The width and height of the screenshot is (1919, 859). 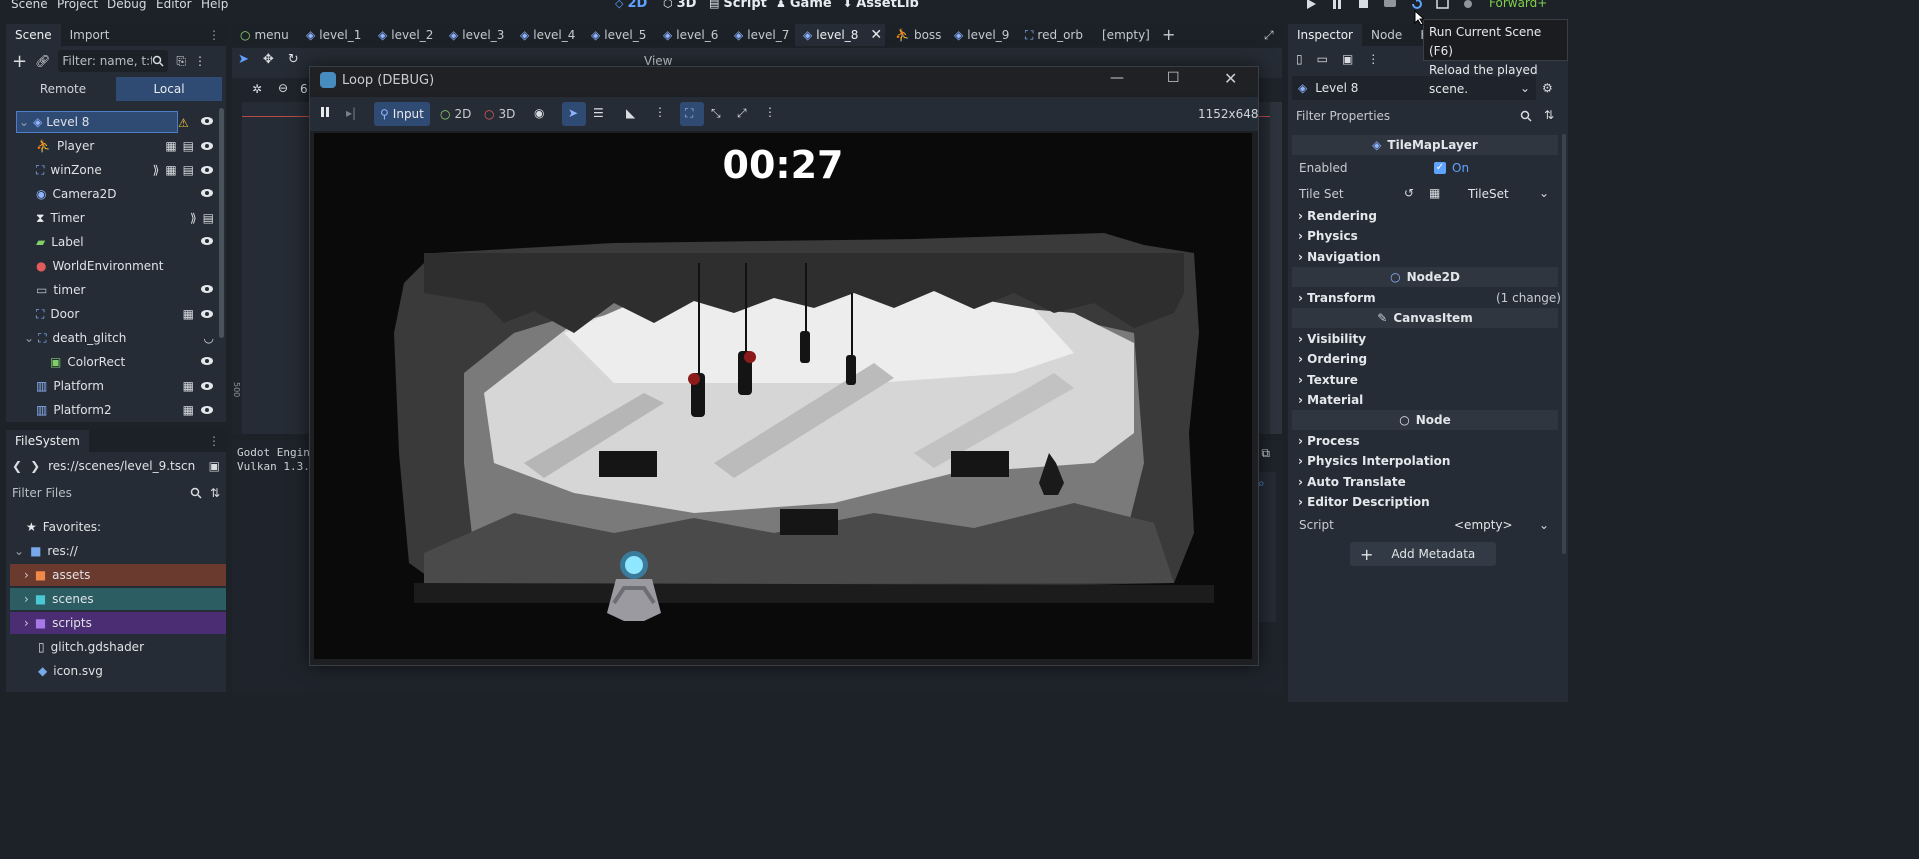 I want to click on attach-script-icon: ⎘, so click(x=181, y=61).